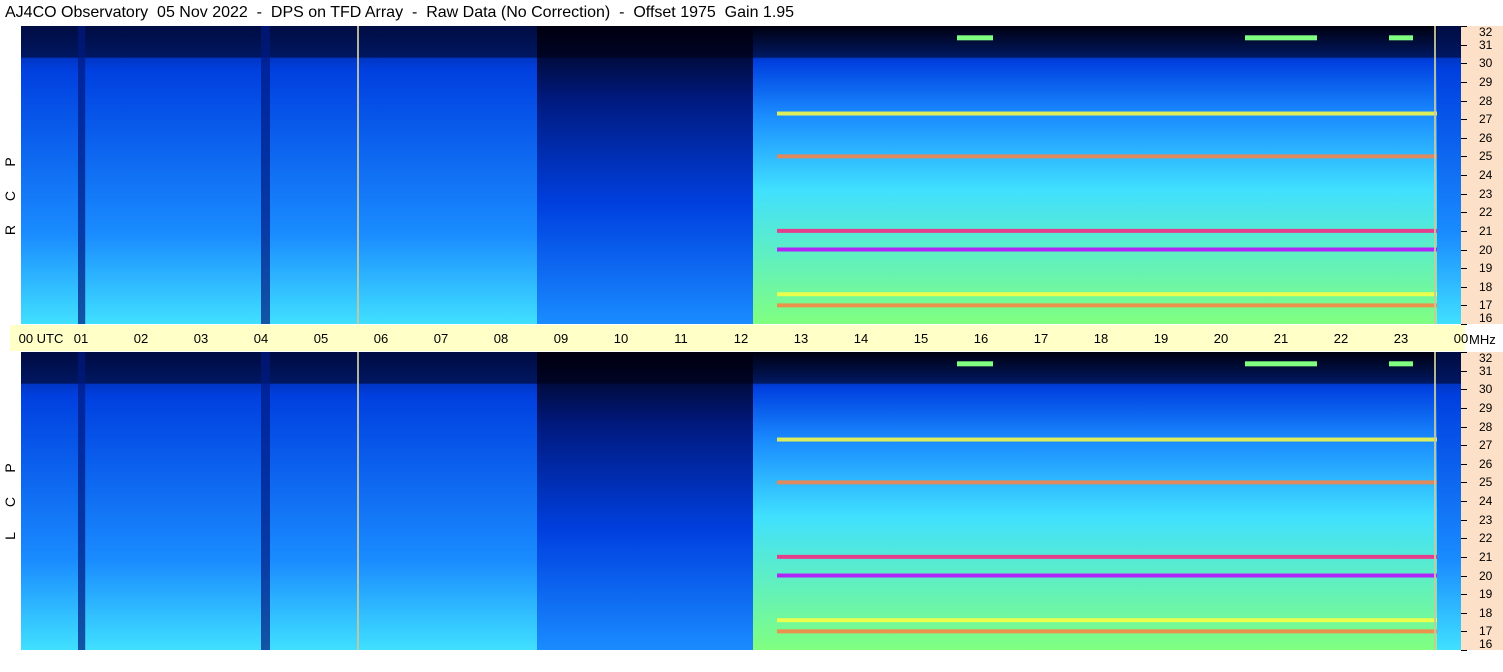 The height and width of the screenshot is (672, 1503). What do you see at coordinates (621, 338) in the screenshot?
I see `time-tick-label: 10` at bounding box center [621, 338].